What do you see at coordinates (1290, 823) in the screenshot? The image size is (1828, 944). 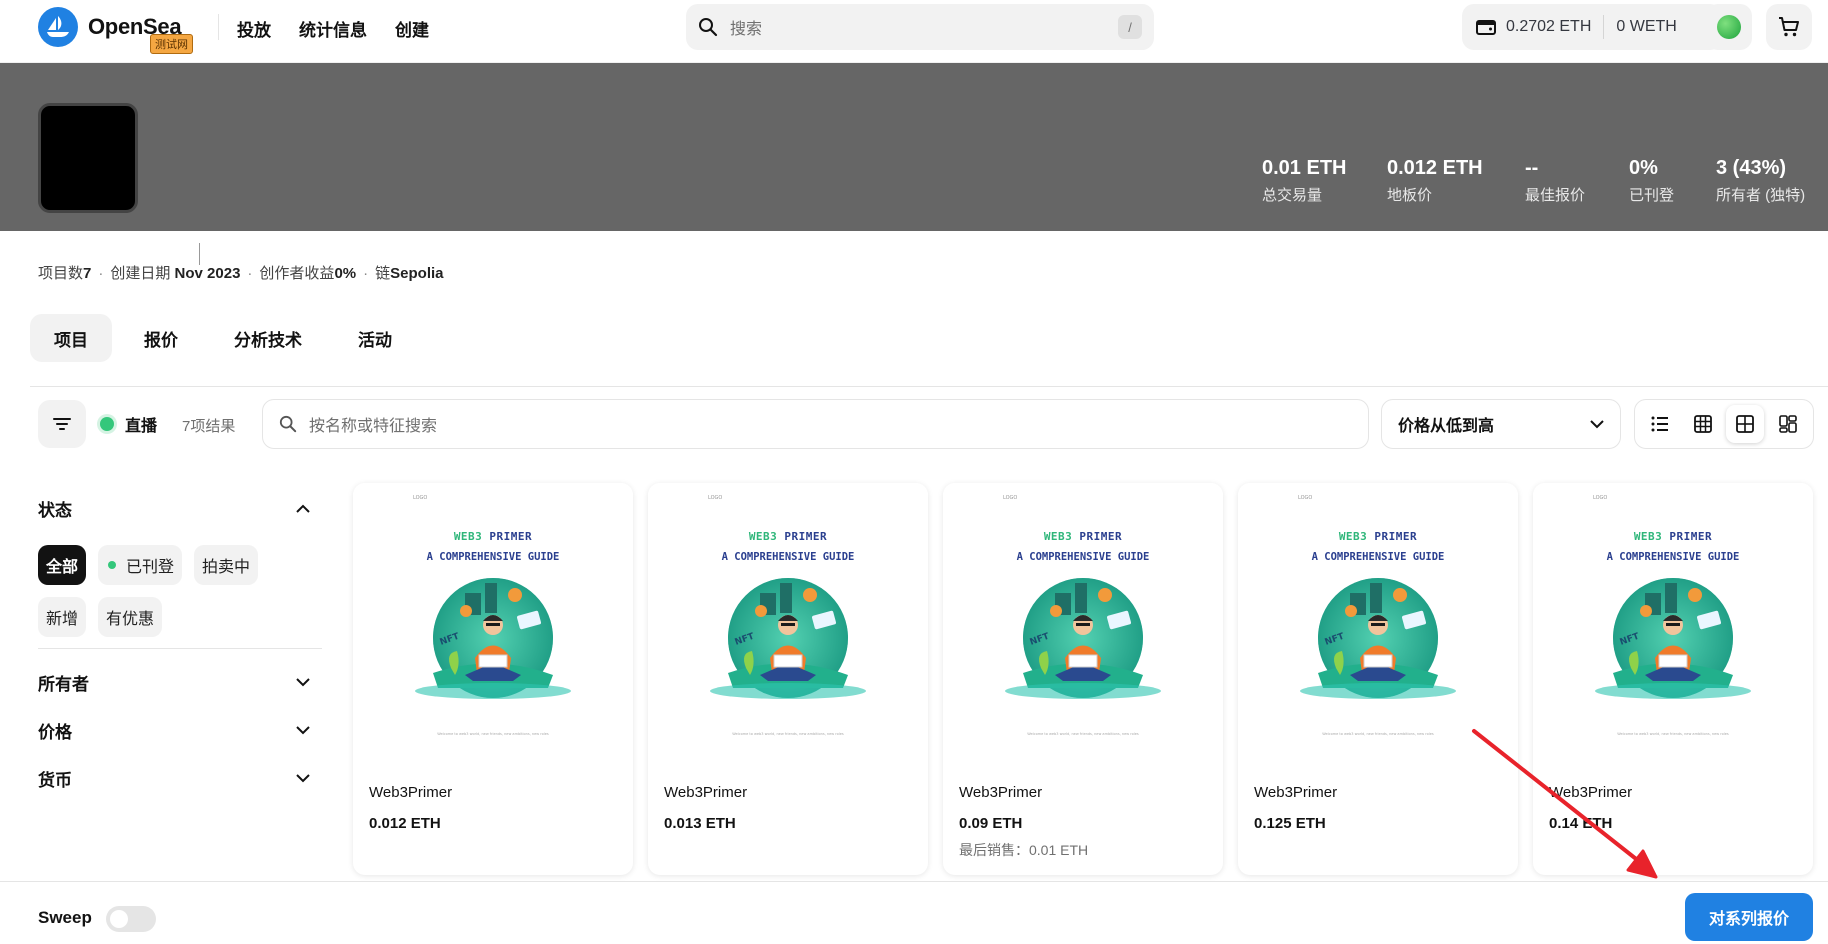 I see `nft-price: 0.125 ETH` at bounding box center [1290, 823].